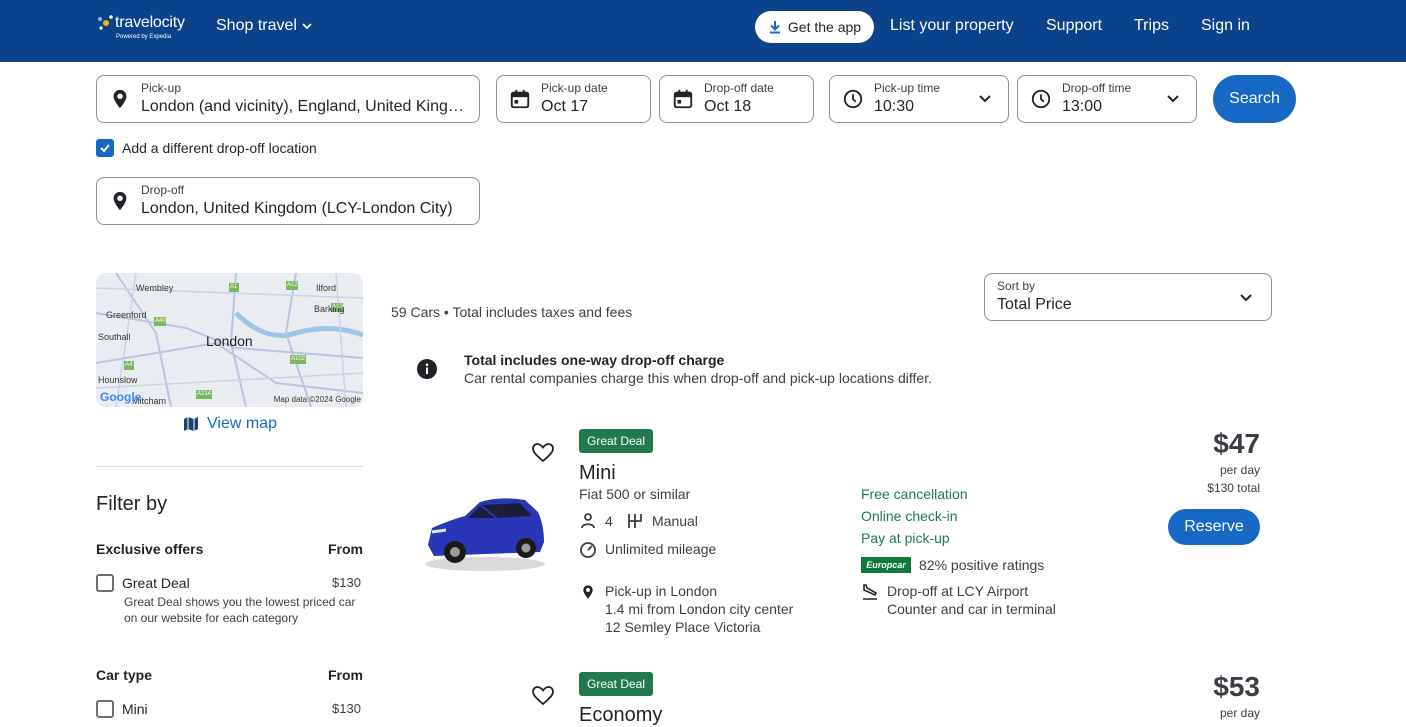  I want to click on car-transmission: Manual, so click(662, 521).